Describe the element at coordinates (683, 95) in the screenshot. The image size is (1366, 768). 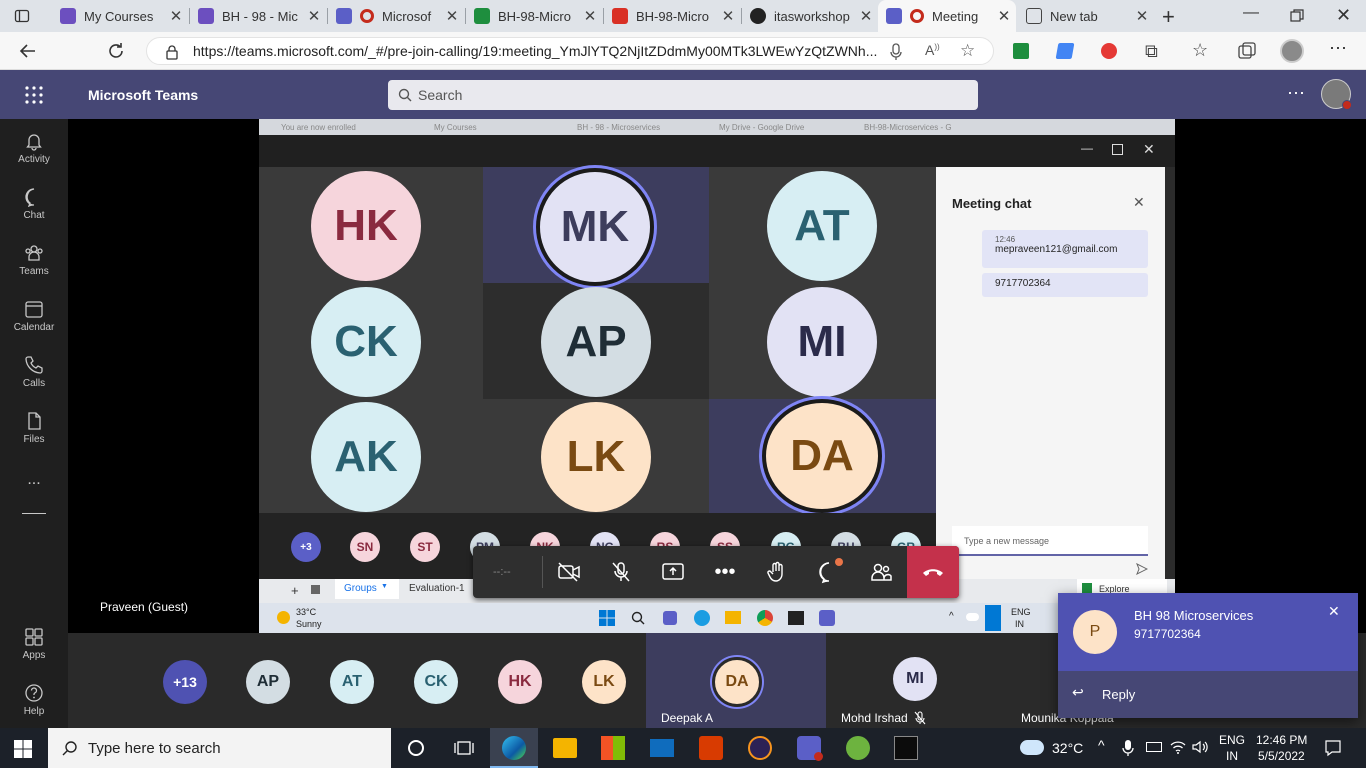
I see `search-input: Search` at that location.